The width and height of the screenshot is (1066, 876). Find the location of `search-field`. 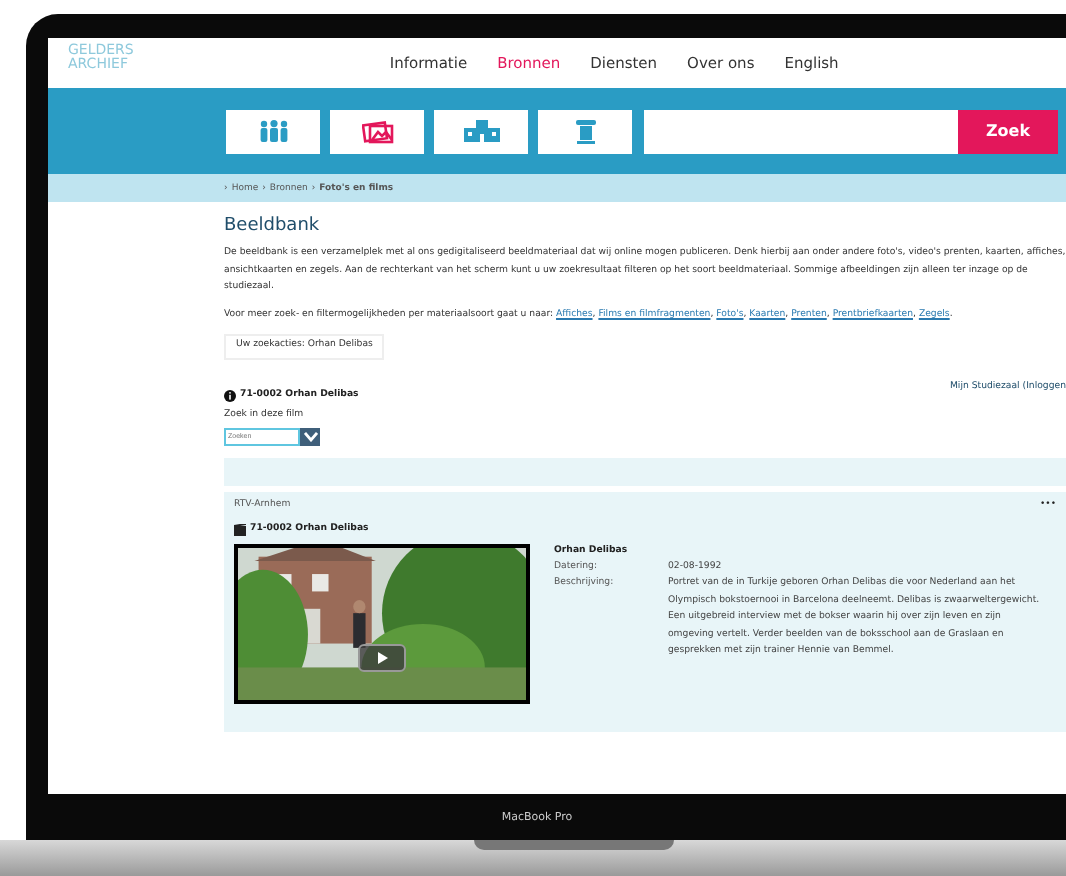

search-field is located at coordinates (801, 131).